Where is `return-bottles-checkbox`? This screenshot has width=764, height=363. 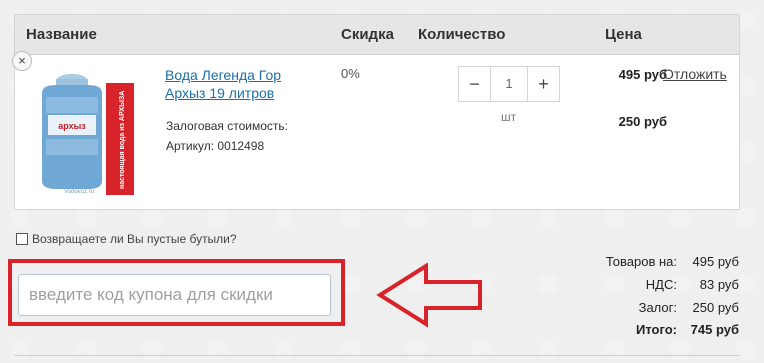
return-bottles-checkbox is located at coordinates (22, 239).